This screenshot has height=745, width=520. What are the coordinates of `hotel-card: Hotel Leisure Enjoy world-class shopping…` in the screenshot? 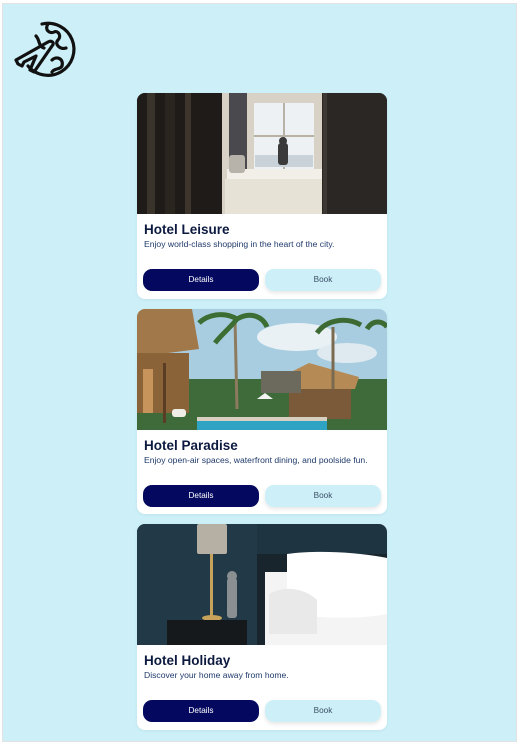 It's located at (262, 196).